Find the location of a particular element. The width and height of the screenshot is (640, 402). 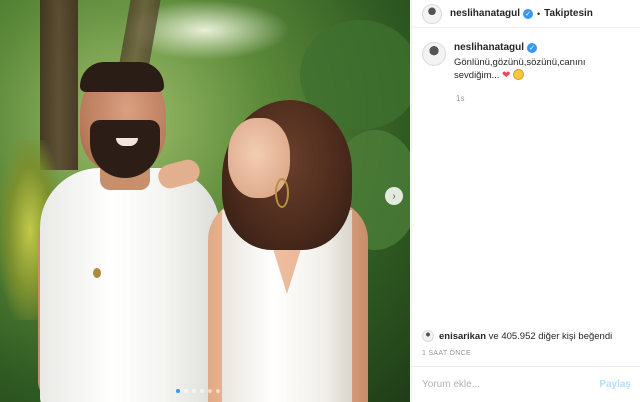

caption-avatar is located at coordinates (434, 54).